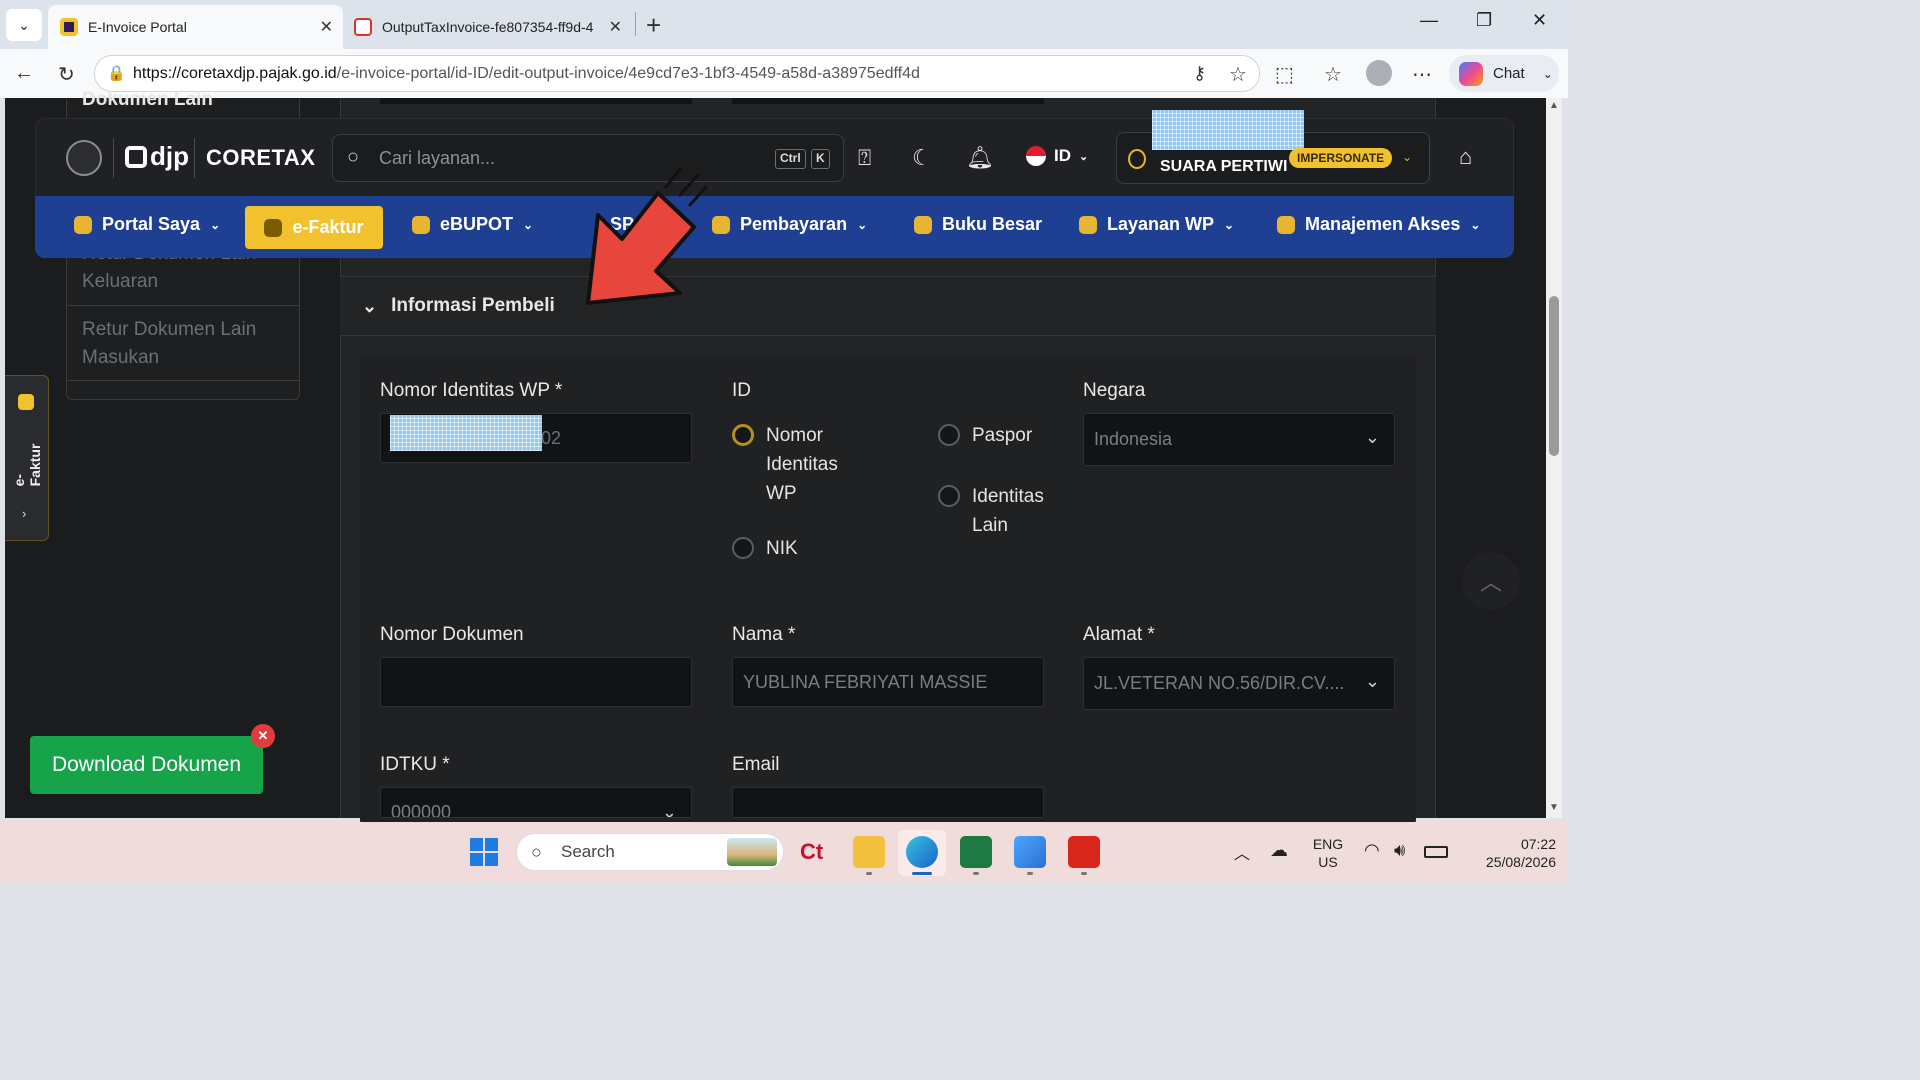 This screenshot has height=1080, width=1920. Describe the element at coordinates (869, 852) in the screenshot. I see `file-explorer-icon` at that location.